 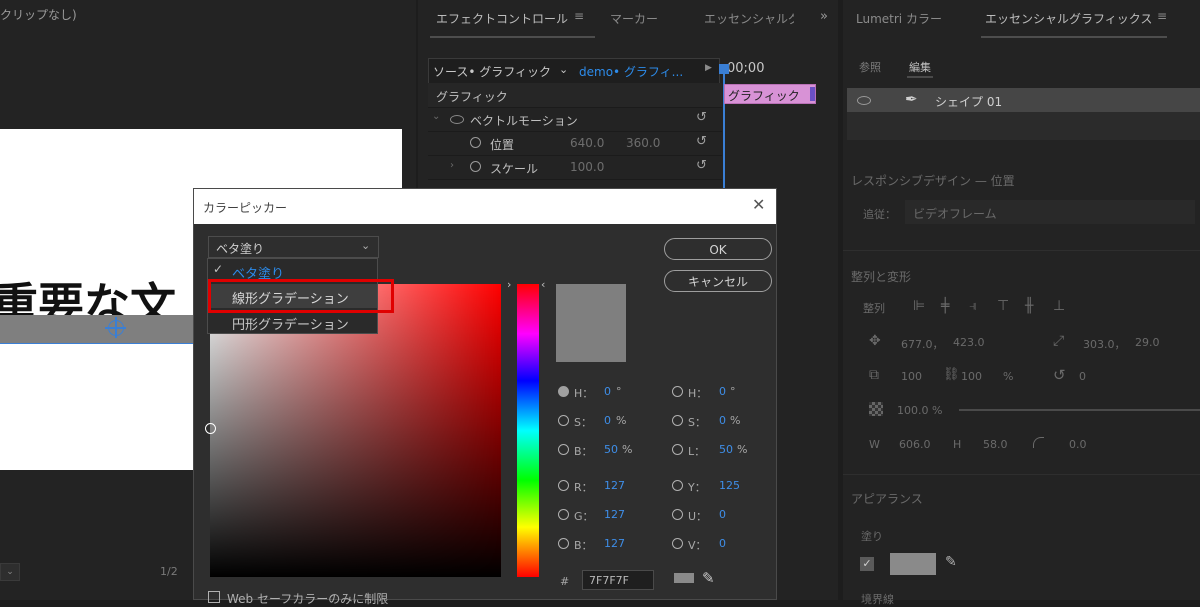 What do you see at coordinates (677, 420) in the screenshot?
I see `radio-s-hsl` at bounding box center [677, 420].